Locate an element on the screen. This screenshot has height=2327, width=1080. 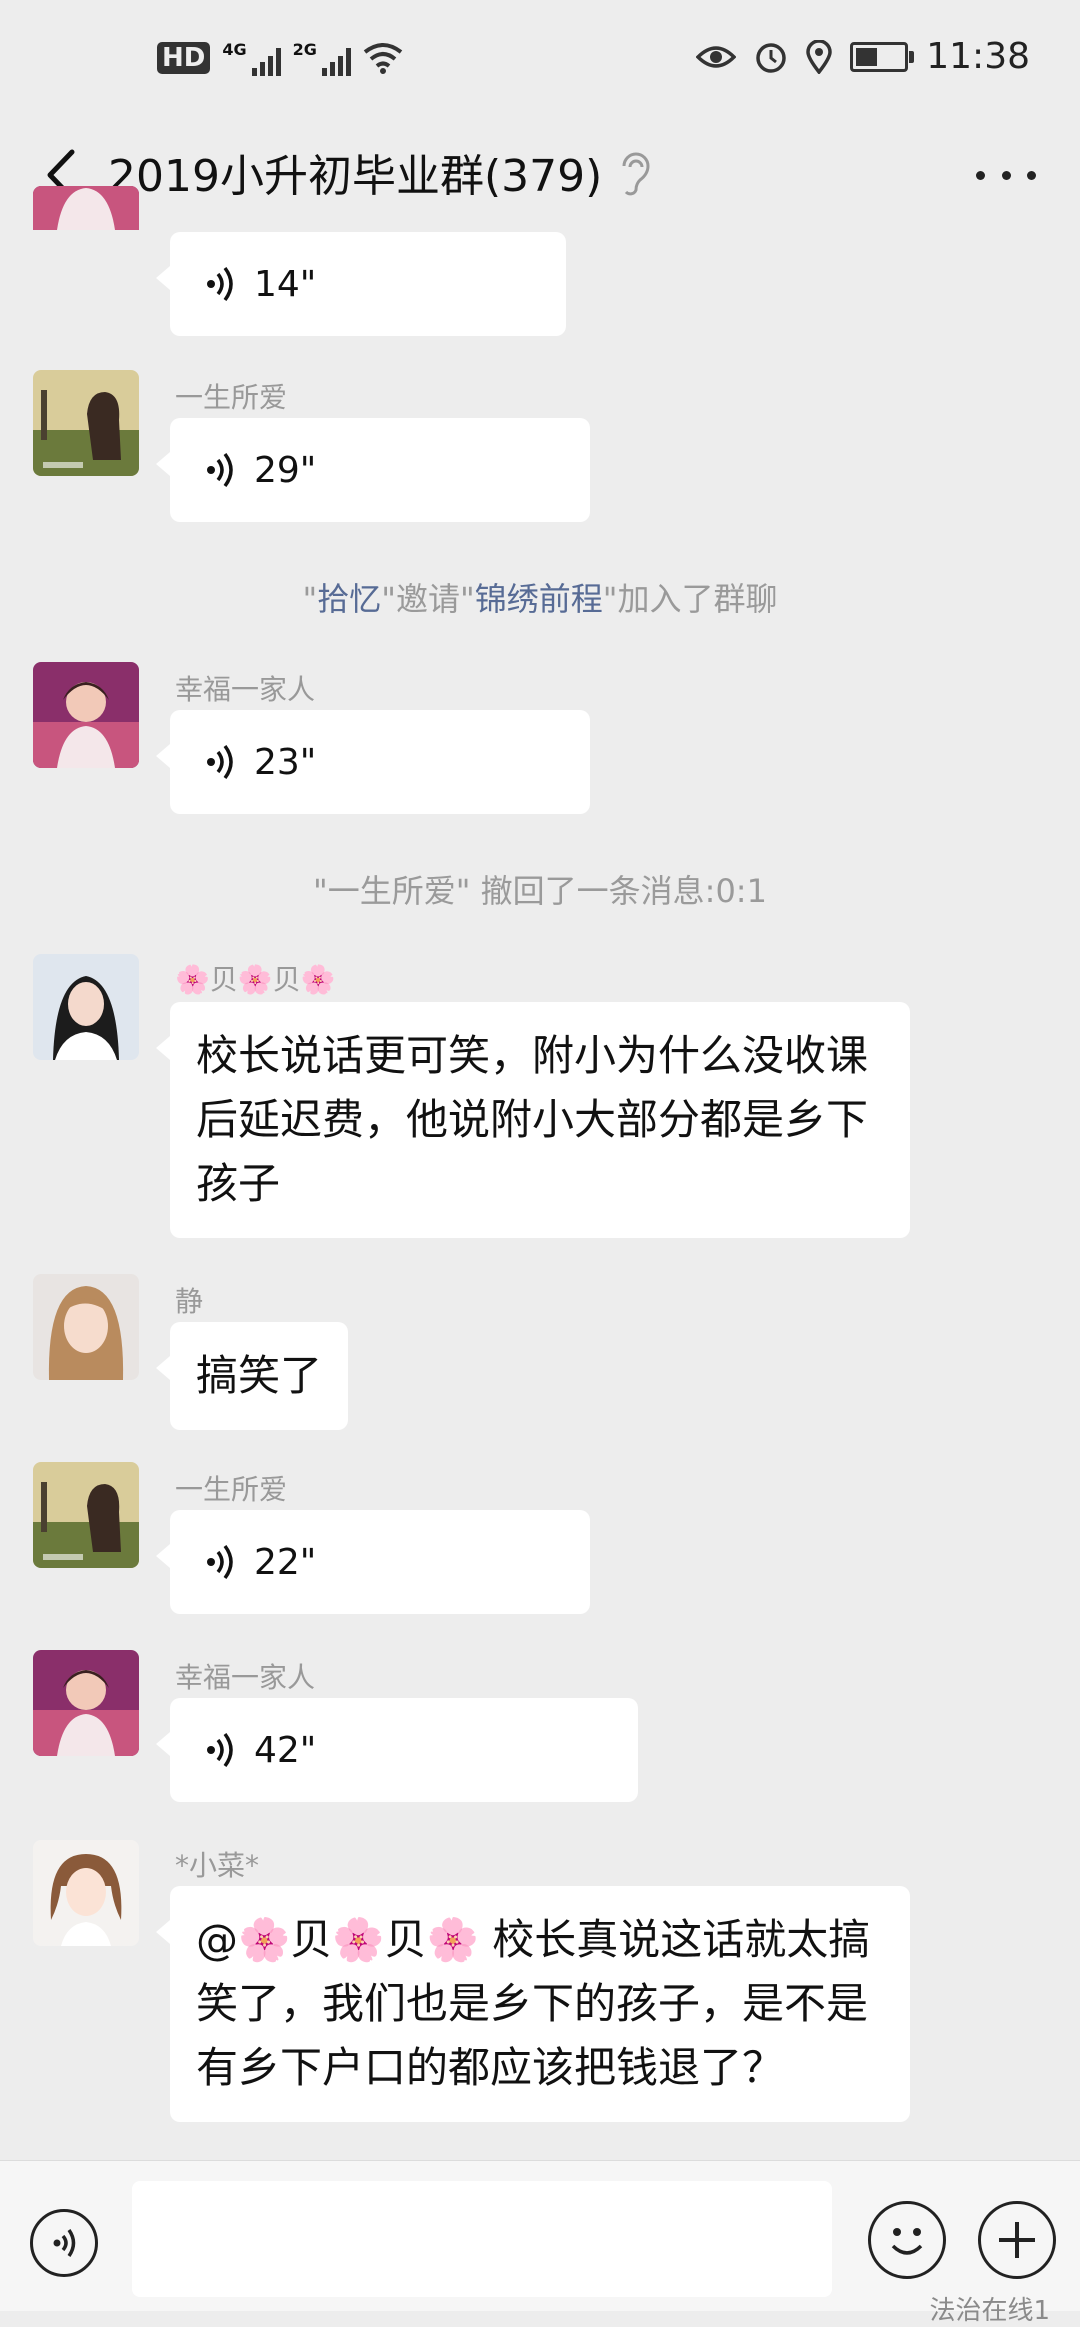
status-bar: HD 4G 2G 11:38 is located at coordinates (540, 60).